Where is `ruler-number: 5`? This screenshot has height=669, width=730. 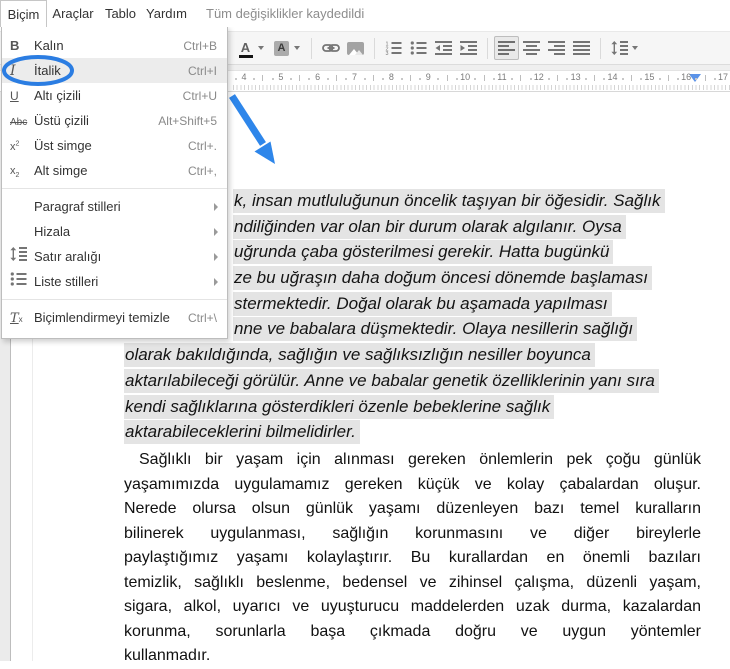
ruler-number: 5 is located at coordinates (281, 77).